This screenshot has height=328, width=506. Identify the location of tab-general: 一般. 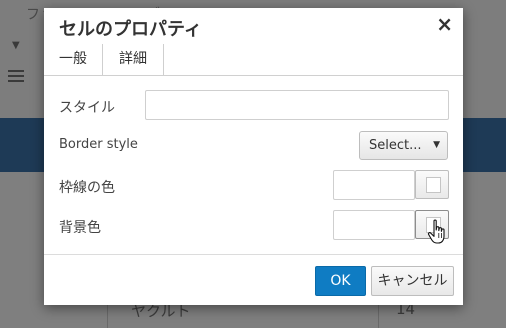
(73, 59).